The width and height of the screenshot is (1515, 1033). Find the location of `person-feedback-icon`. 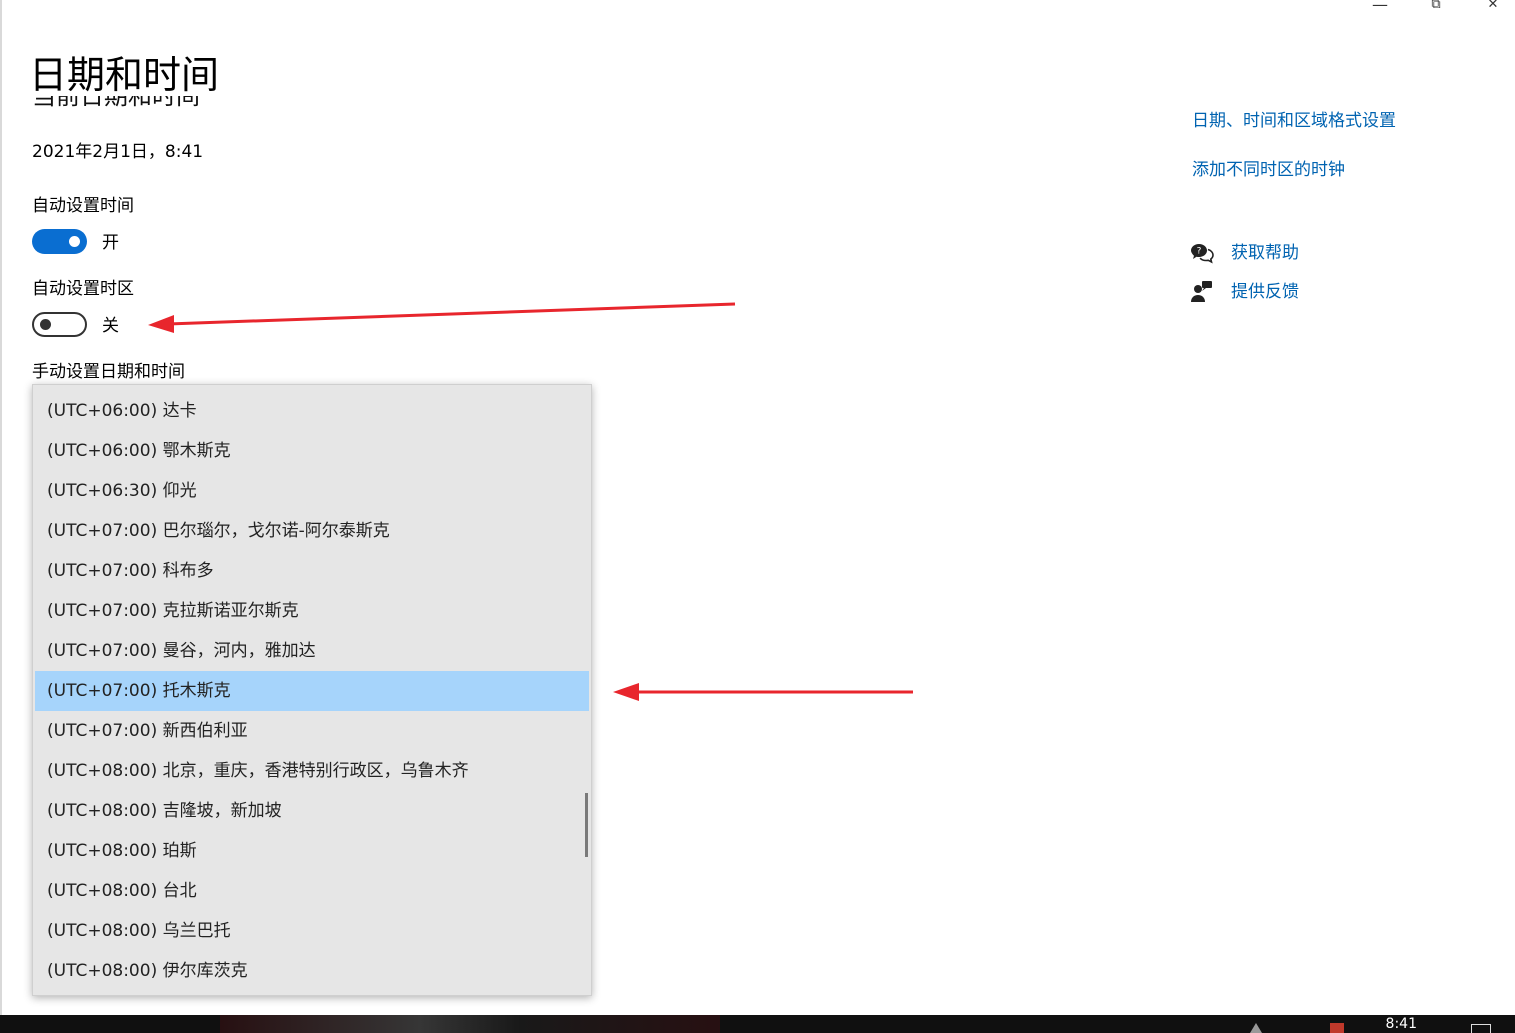

person-feedback-icon is located at coordinates (1201, 291).